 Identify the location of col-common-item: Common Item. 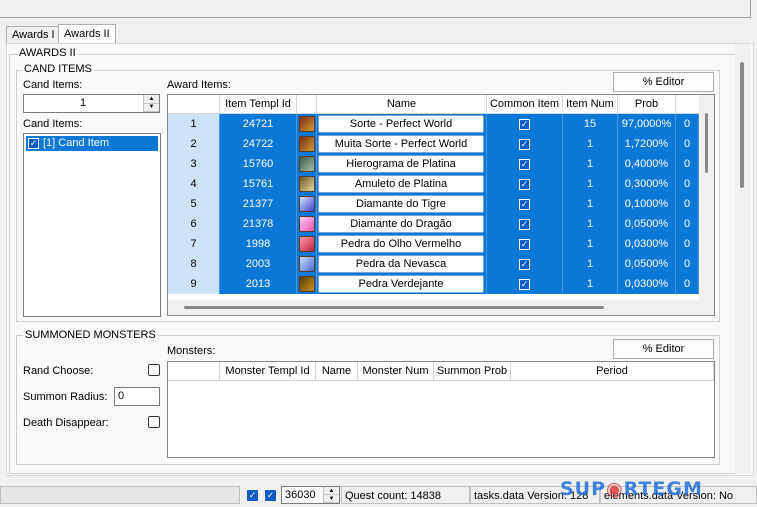
(525, 104).